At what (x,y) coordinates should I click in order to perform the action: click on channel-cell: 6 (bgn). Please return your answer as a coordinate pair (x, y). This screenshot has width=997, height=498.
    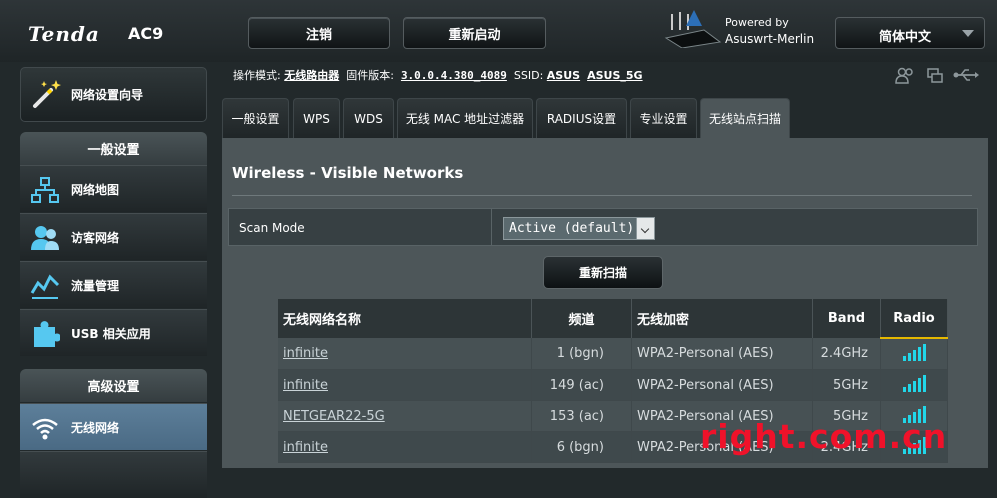
    Looking at the image, I should click on (580, 447).